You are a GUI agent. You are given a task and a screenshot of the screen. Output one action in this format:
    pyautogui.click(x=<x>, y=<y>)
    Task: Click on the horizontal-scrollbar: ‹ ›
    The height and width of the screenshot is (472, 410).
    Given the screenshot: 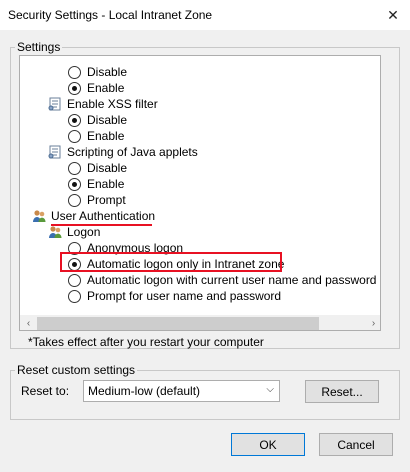 What is the action you would take?
    pyautogui.click(x=200, y=322)
    